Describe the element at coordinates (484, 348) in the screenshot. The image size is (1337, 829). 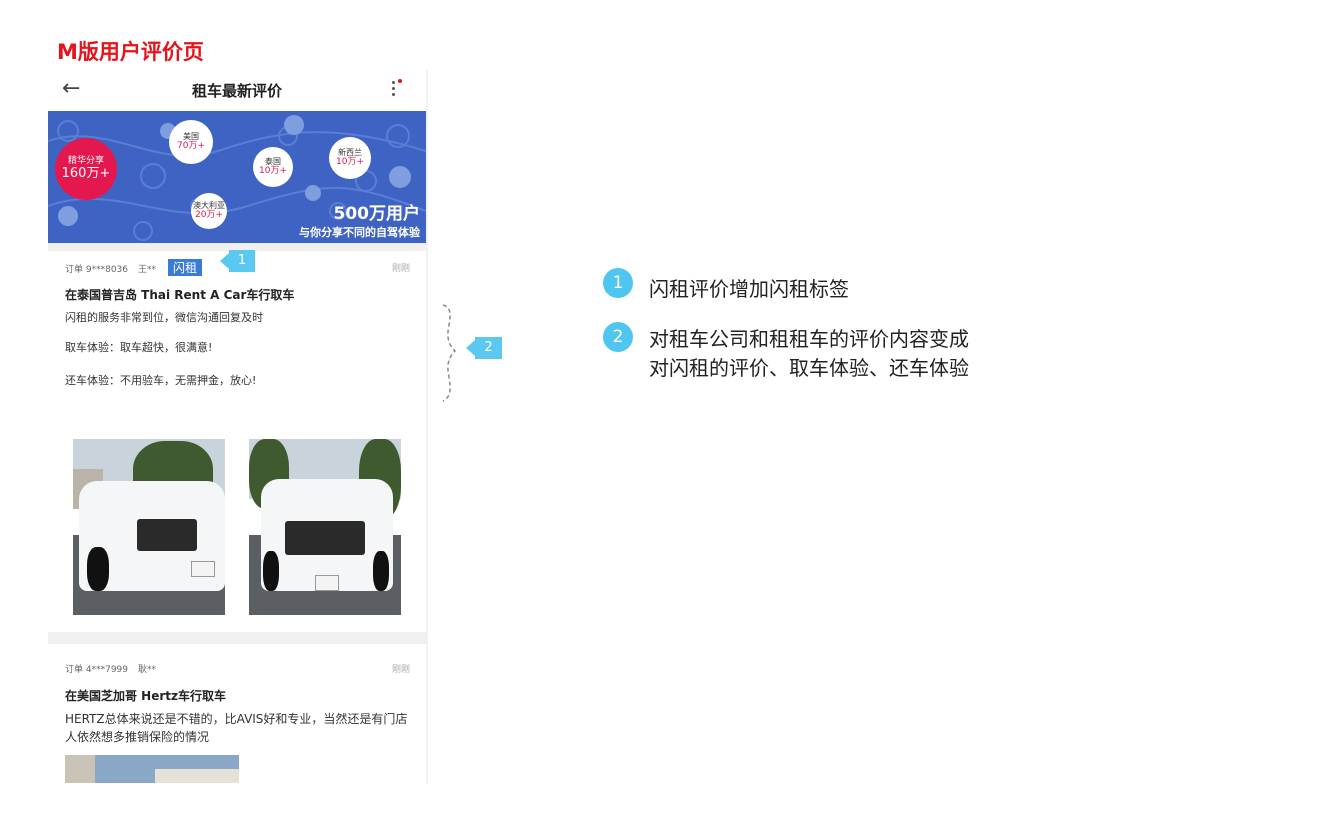
I see `callout-2: 2` at that location.